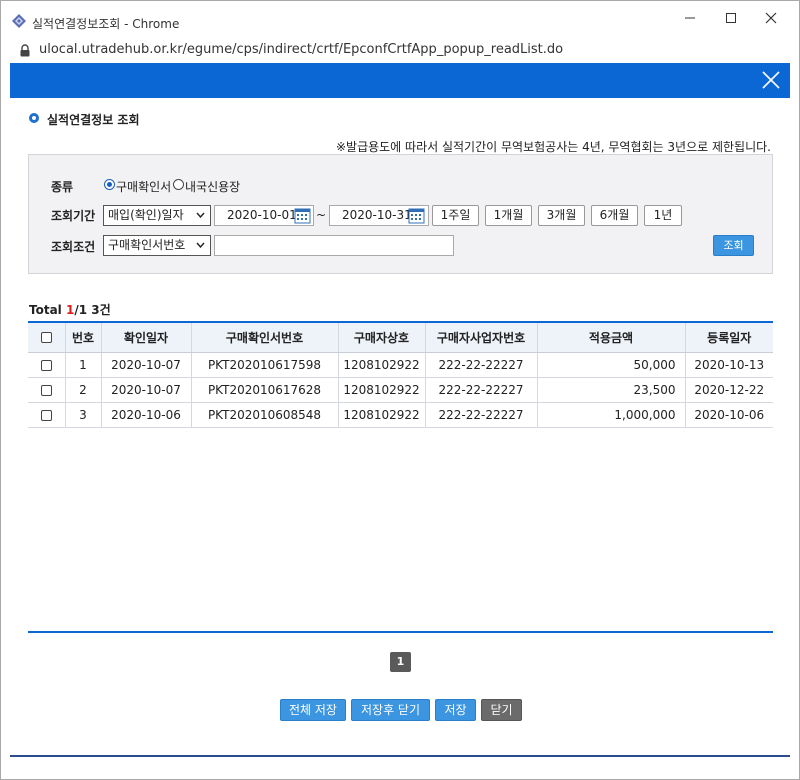  Describe the element at coordinates (400, 20) in the screenshot. I see `title-bar: 실적연결정보조회 - Chrome` at that location.